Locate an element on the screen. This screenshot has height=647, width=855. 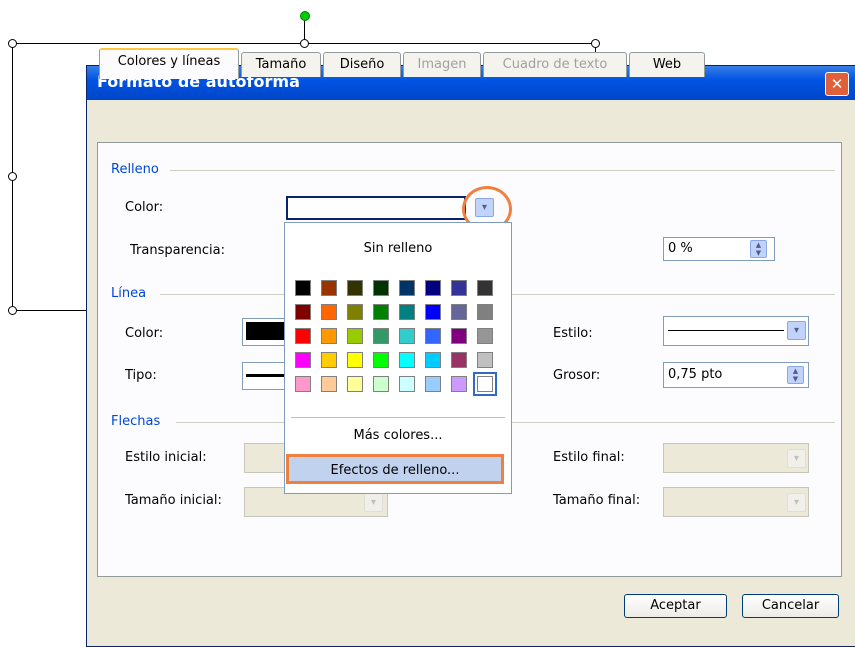
fill-color-label: Color: is located at coordinates (144, 207).